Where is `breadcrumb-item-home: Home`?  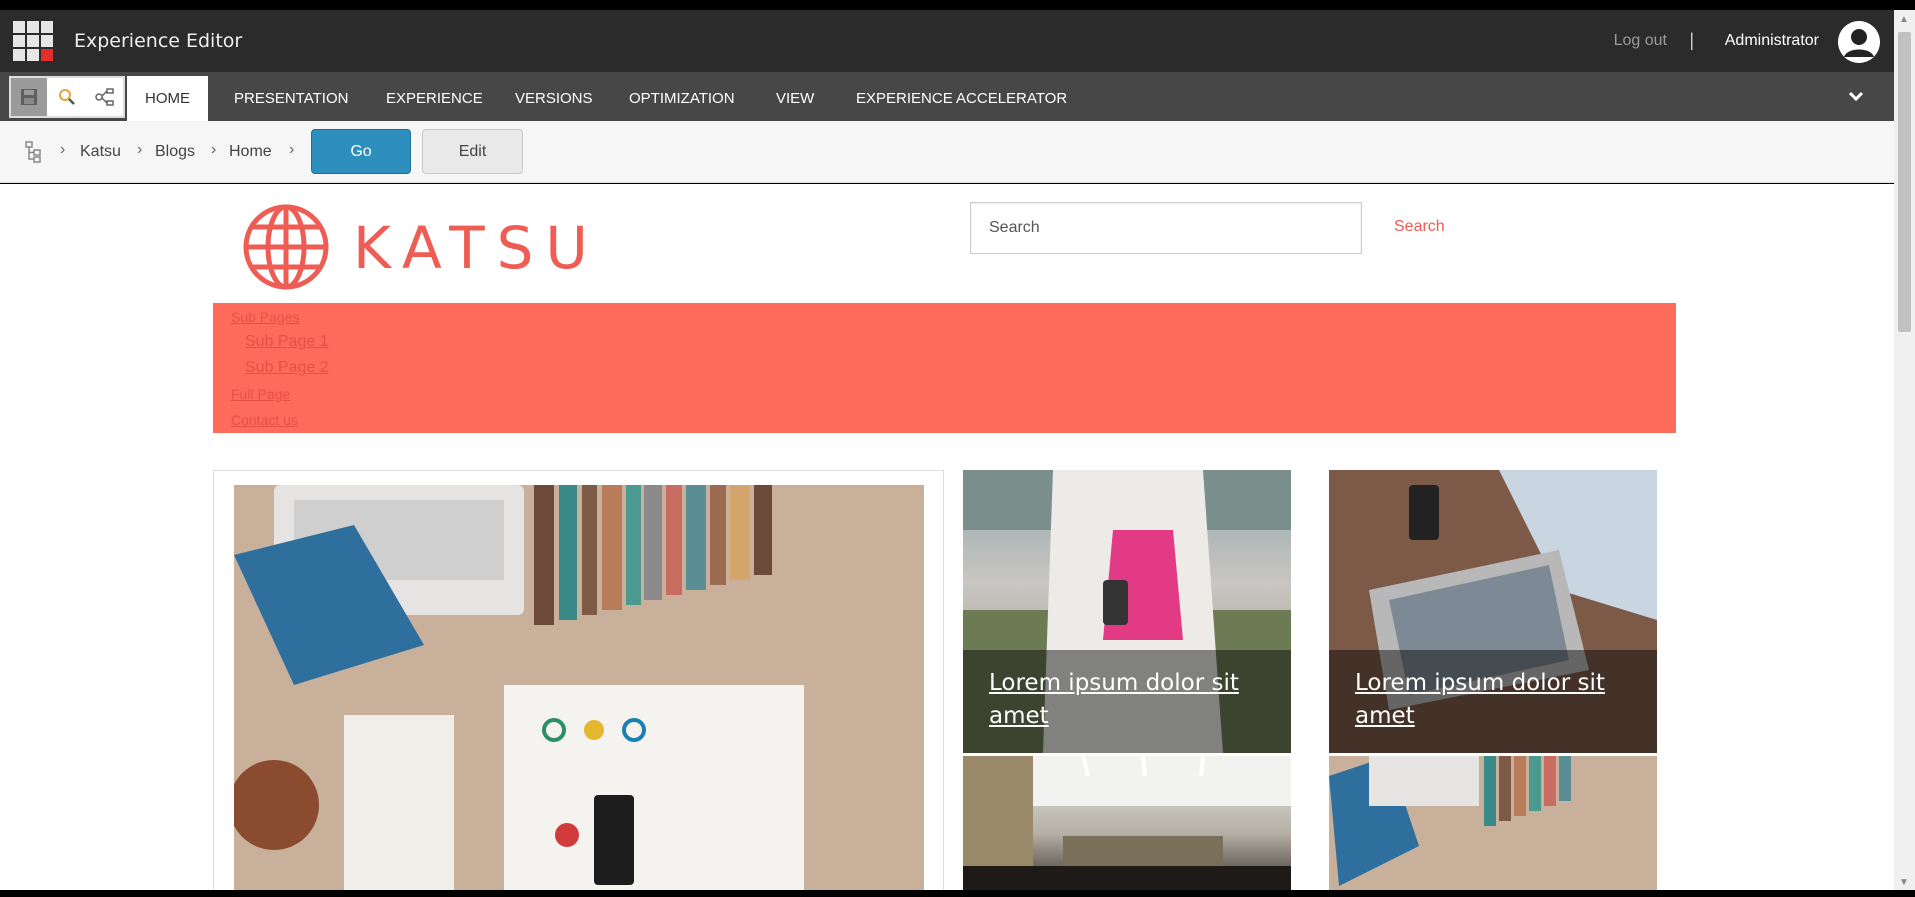 breadcrumb-item-home: Home is located at coordinates (250, 152).